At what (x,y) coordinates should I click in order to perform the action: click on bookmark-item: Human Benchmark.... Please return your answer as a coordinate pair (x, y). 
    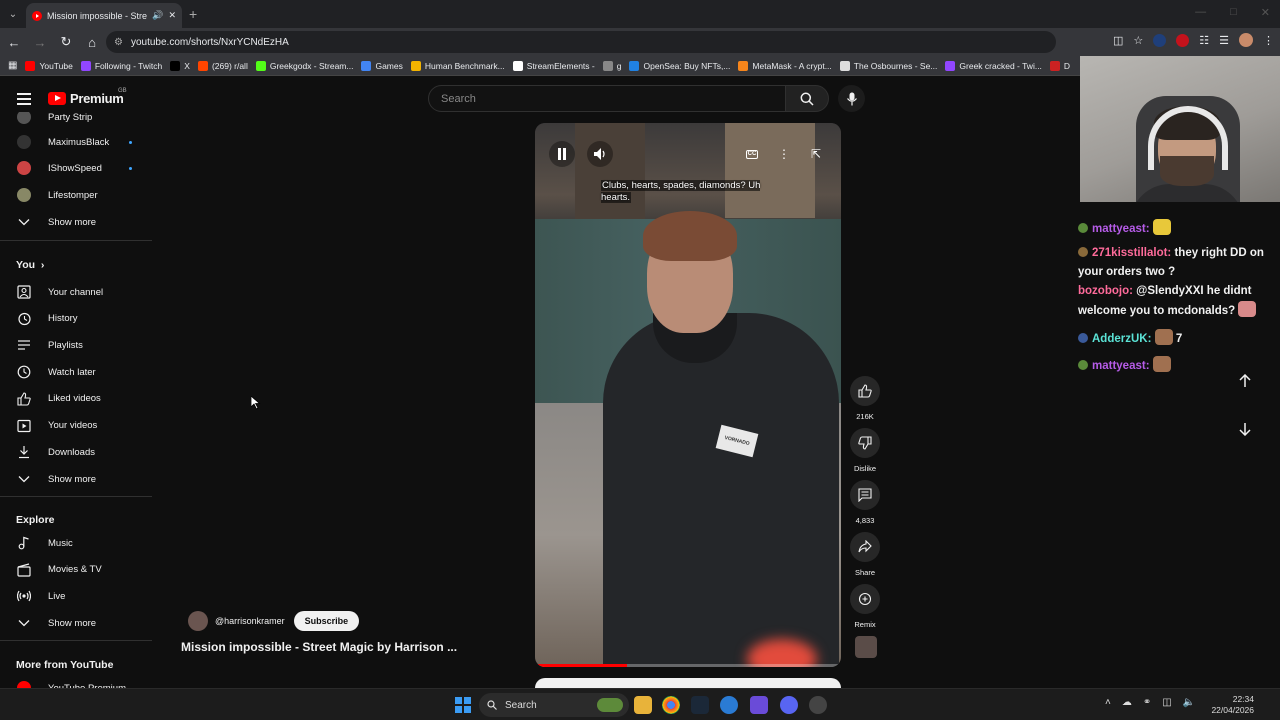
    Looking at the image, I should click on (457, 65).